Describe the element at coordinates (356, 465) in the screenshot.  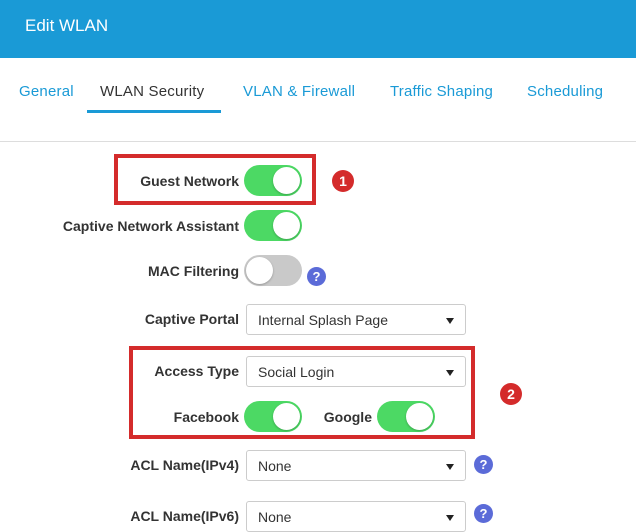
I see `acl-ipv4-select: None` at that location.